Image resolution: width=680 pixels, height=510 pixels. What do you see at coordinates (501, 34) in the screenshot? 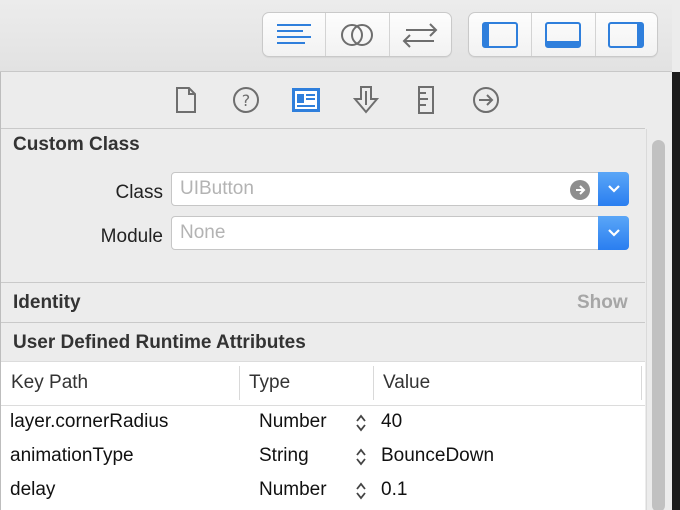
I see `navigator-toggle-icon` at bounding box center [501, 34].